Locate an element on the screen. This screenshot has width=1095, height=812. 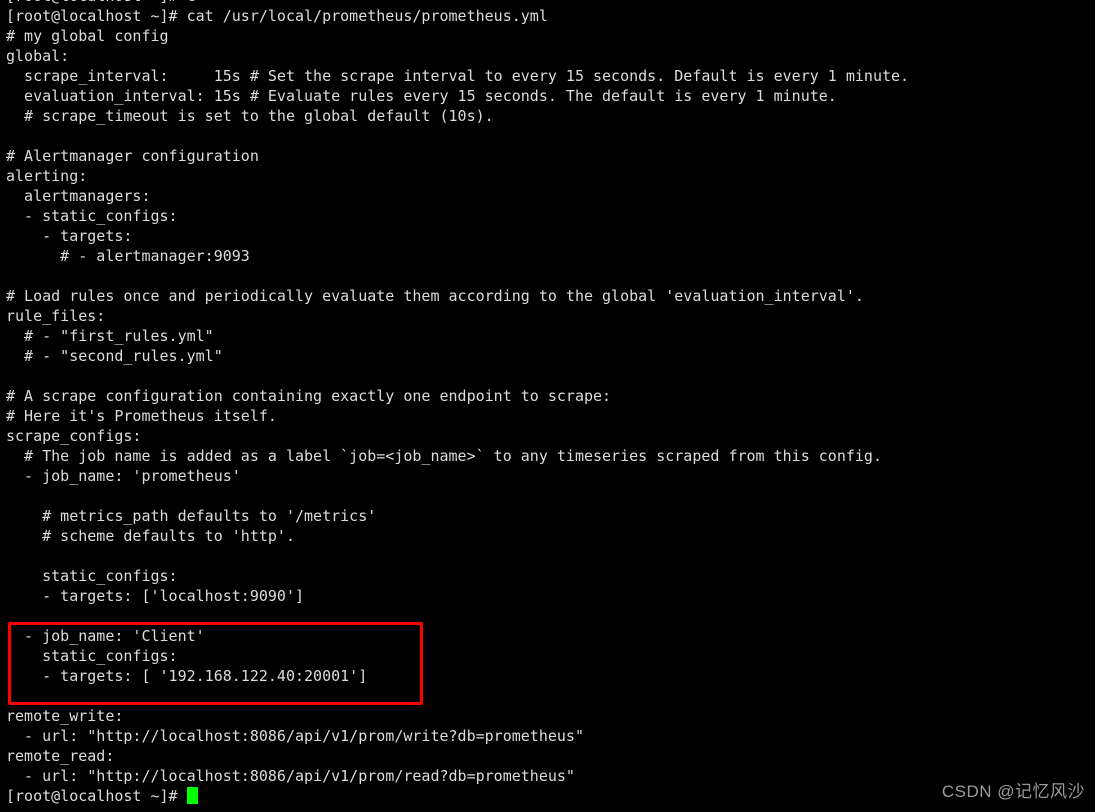
terminal-line: # scheme defaults to 'http'. is located at coordinates (150, 536).